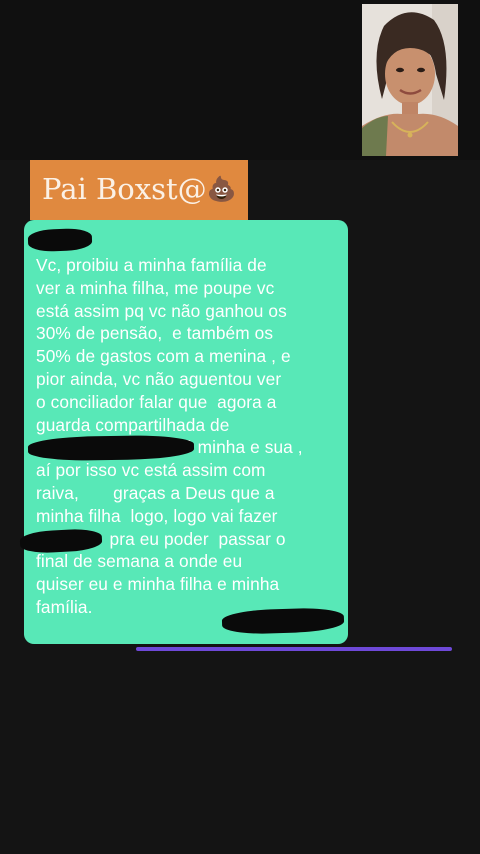 The width and height of the screenshot is (480, 854). I want to click on webcam-overlay, so click(410, 80).